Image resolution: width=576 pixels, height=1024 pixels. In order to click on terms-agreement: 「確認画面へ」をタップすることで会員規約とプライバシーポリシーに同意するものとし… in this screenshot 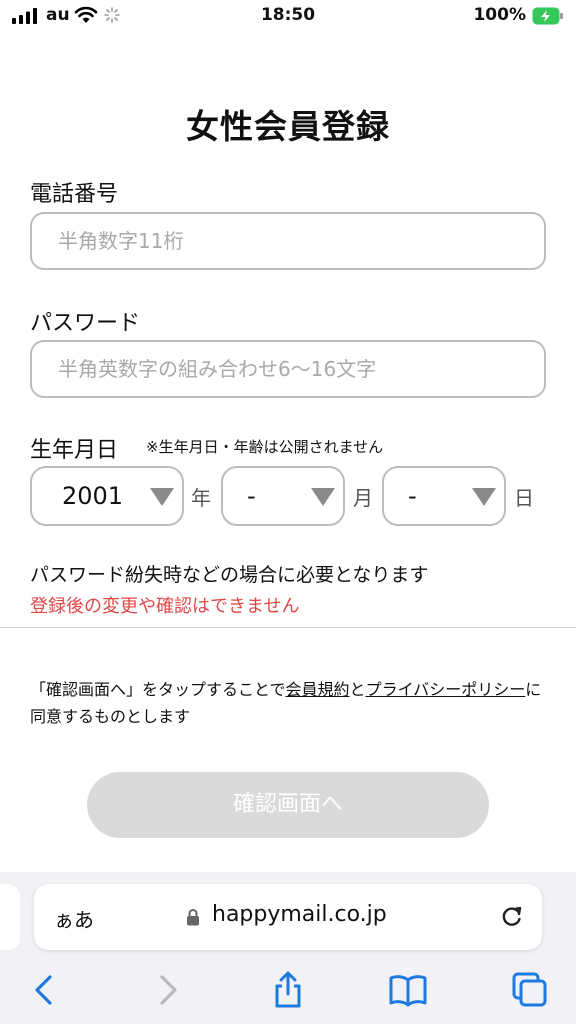, I will do `click(290, 703)`.